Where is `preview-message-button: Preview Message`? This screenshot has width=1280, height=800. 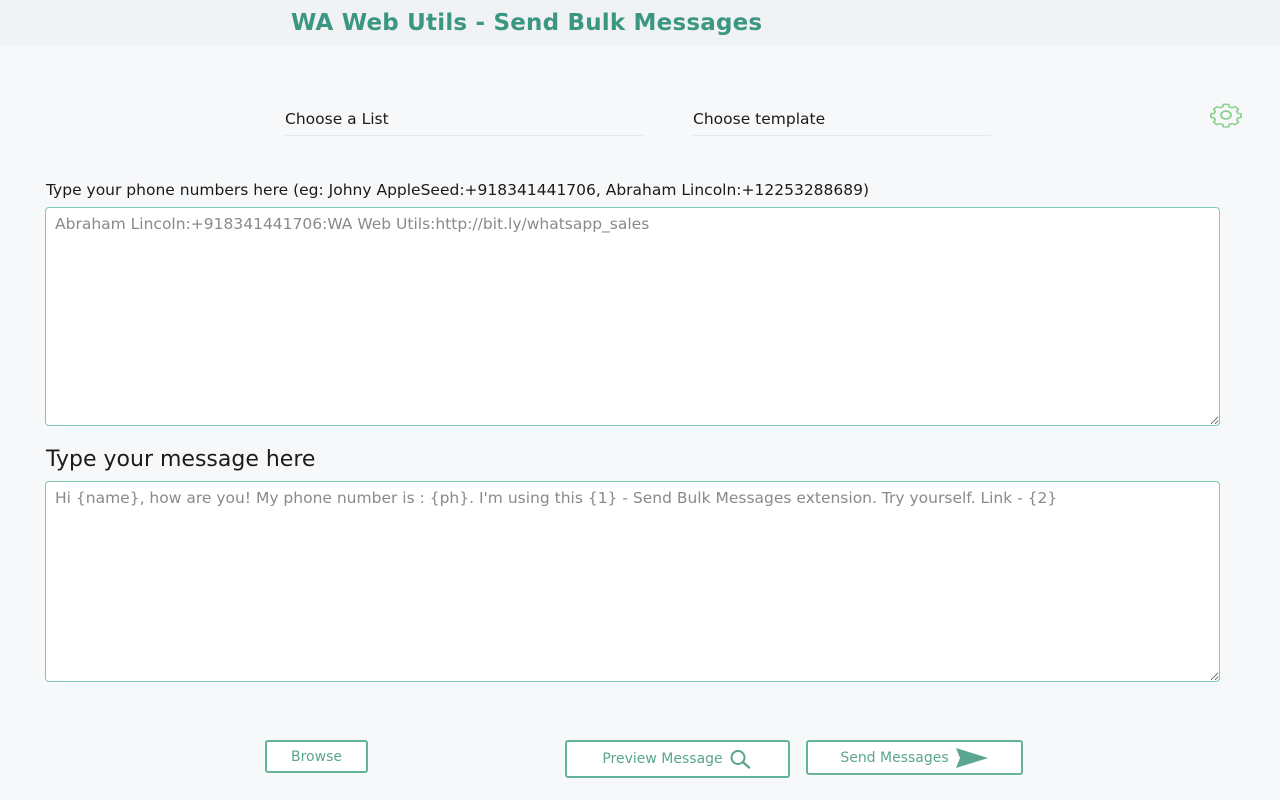 preview-message-button: Preview Message is located at coordinates (677, 759).